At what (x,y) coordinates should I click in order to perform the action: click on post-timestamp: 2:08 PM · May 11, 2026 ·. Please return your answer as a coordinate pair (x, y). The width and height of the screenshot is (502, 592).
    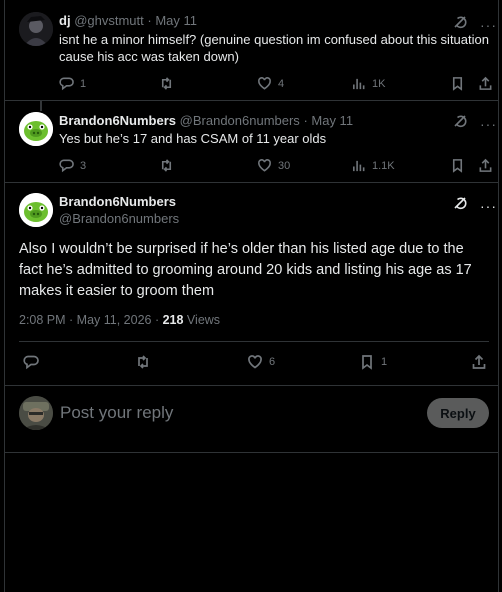
    Looking at the image, I should click on (91, 320).